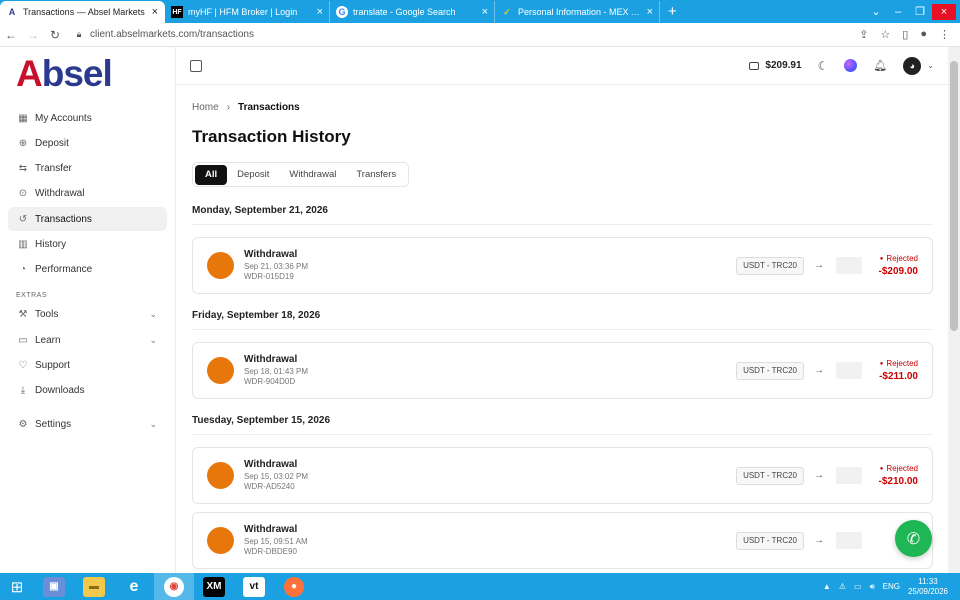  What do you see at coordinates (64, 74) in the screenshot?
I see `absel-logo: Absel` at bounding box center [64, 74].